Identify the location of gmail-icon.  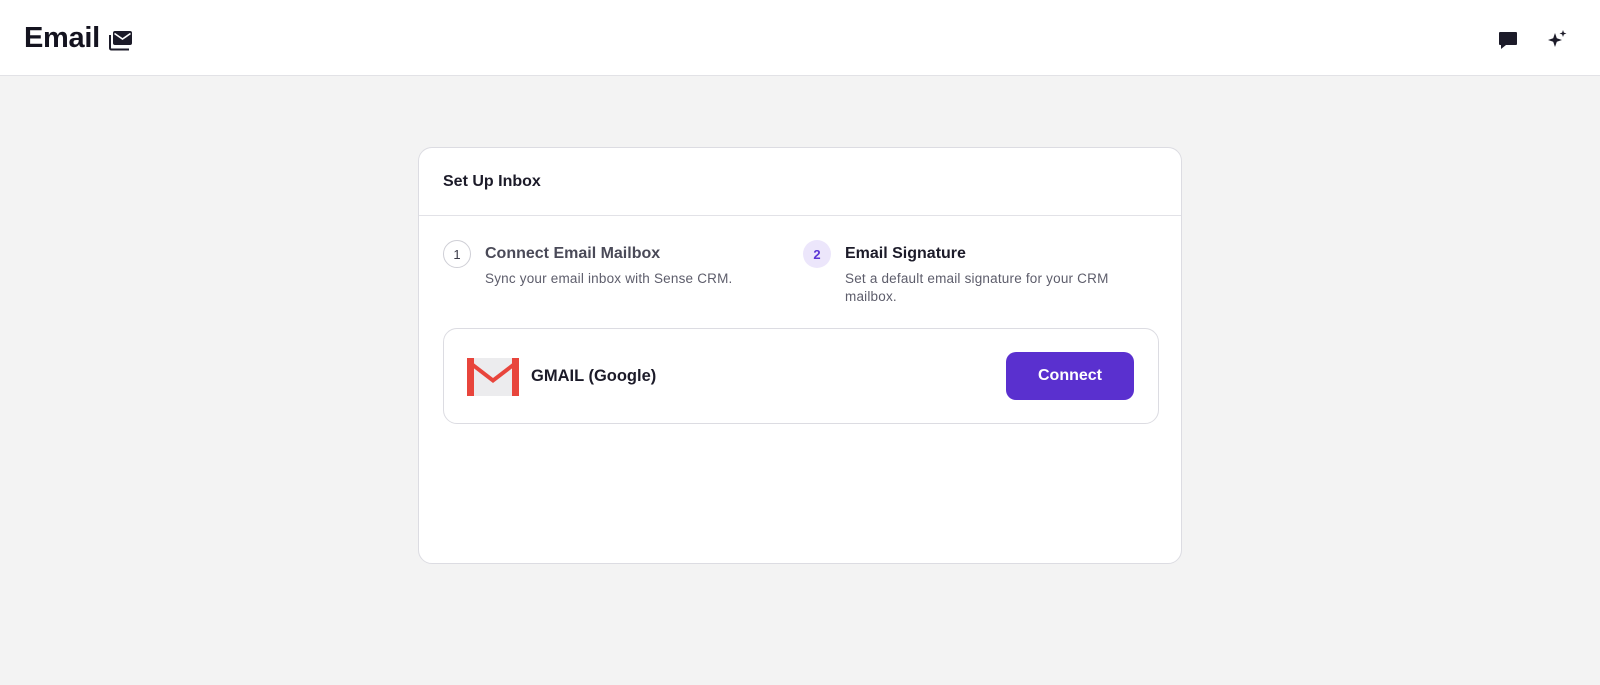
(493, 377).